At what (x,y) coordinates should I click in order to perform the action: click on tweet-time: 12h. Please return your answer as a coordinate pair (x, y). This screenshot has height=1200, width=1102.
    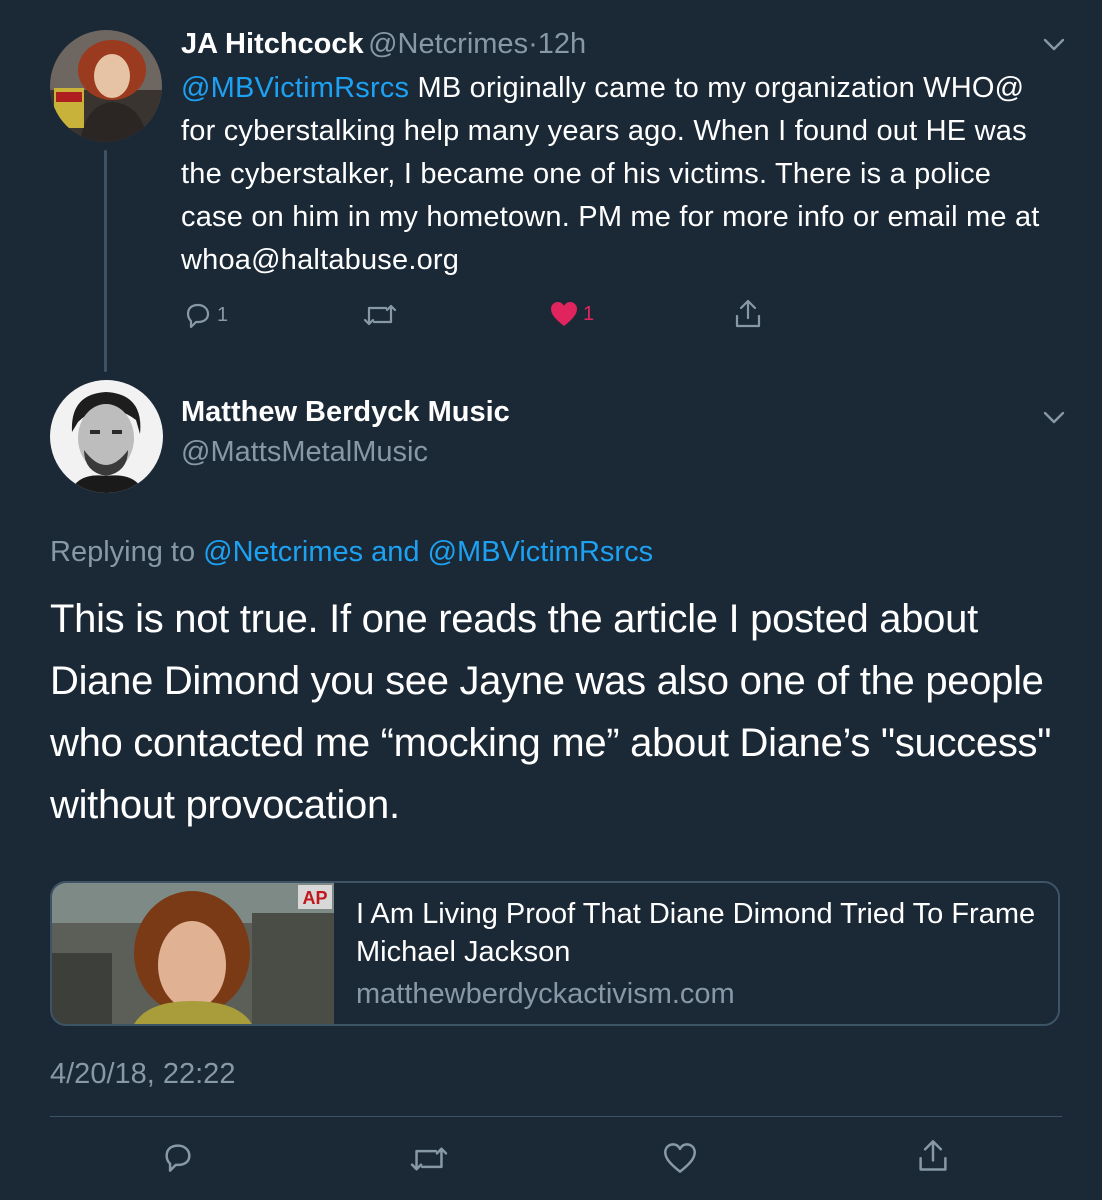
    Looking at the image, I should click on (562, 44).